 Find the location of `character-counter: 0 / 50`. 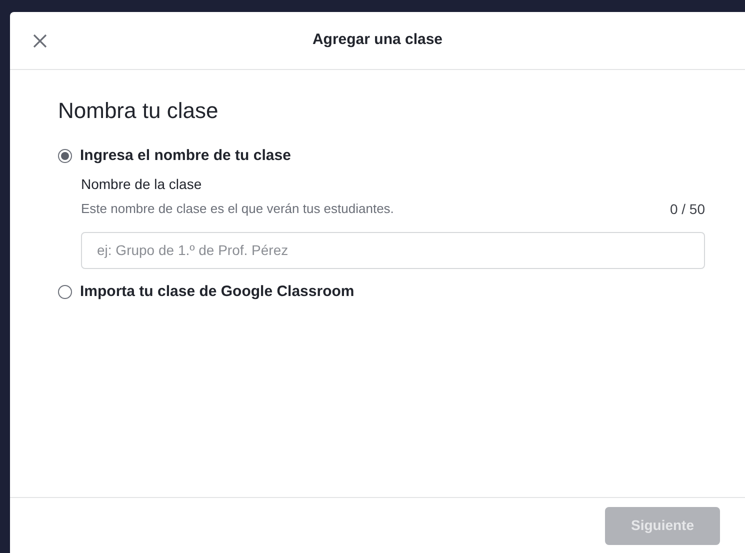

character-counter: 0 / 50 is located at coordinates (687, 209).